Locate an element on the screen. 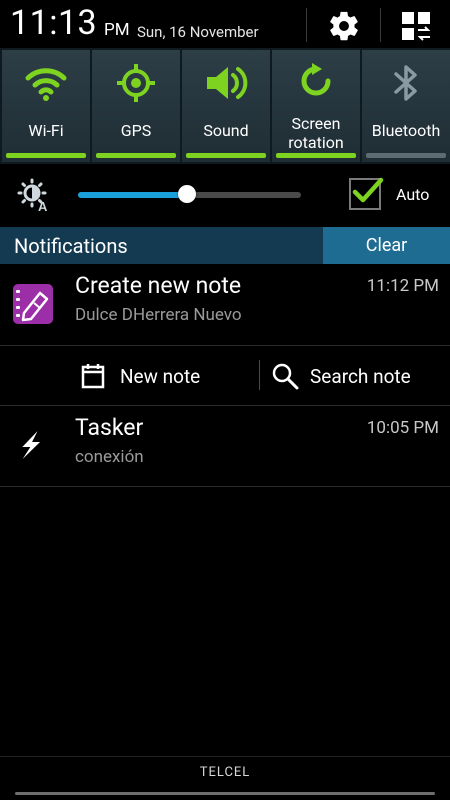 Image resolution: width=450 pixels, height=800 pixels. qs-status-bar-screen-rotation is located at coordinates (316, 155).